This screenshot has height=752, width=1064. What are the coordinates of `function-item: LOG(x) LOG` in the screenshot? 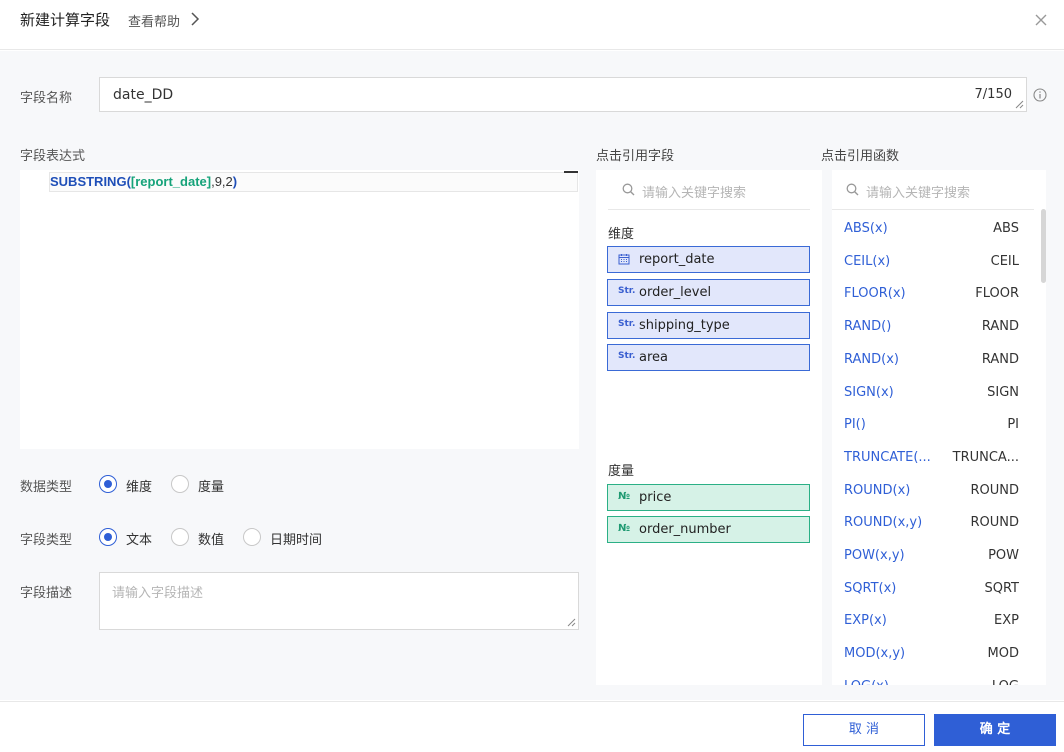 It's located at (932, 676).